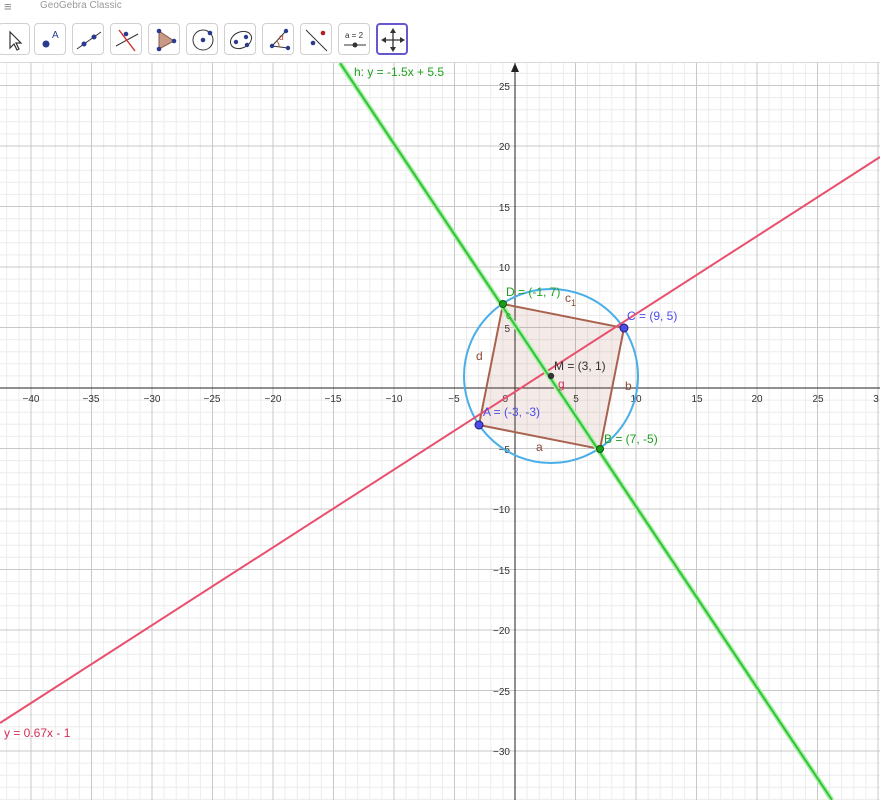  What do you see at coordinates (818, 399) in the screenshot?
I see `x-tick-label: 25` at bounding box center [818, 399].